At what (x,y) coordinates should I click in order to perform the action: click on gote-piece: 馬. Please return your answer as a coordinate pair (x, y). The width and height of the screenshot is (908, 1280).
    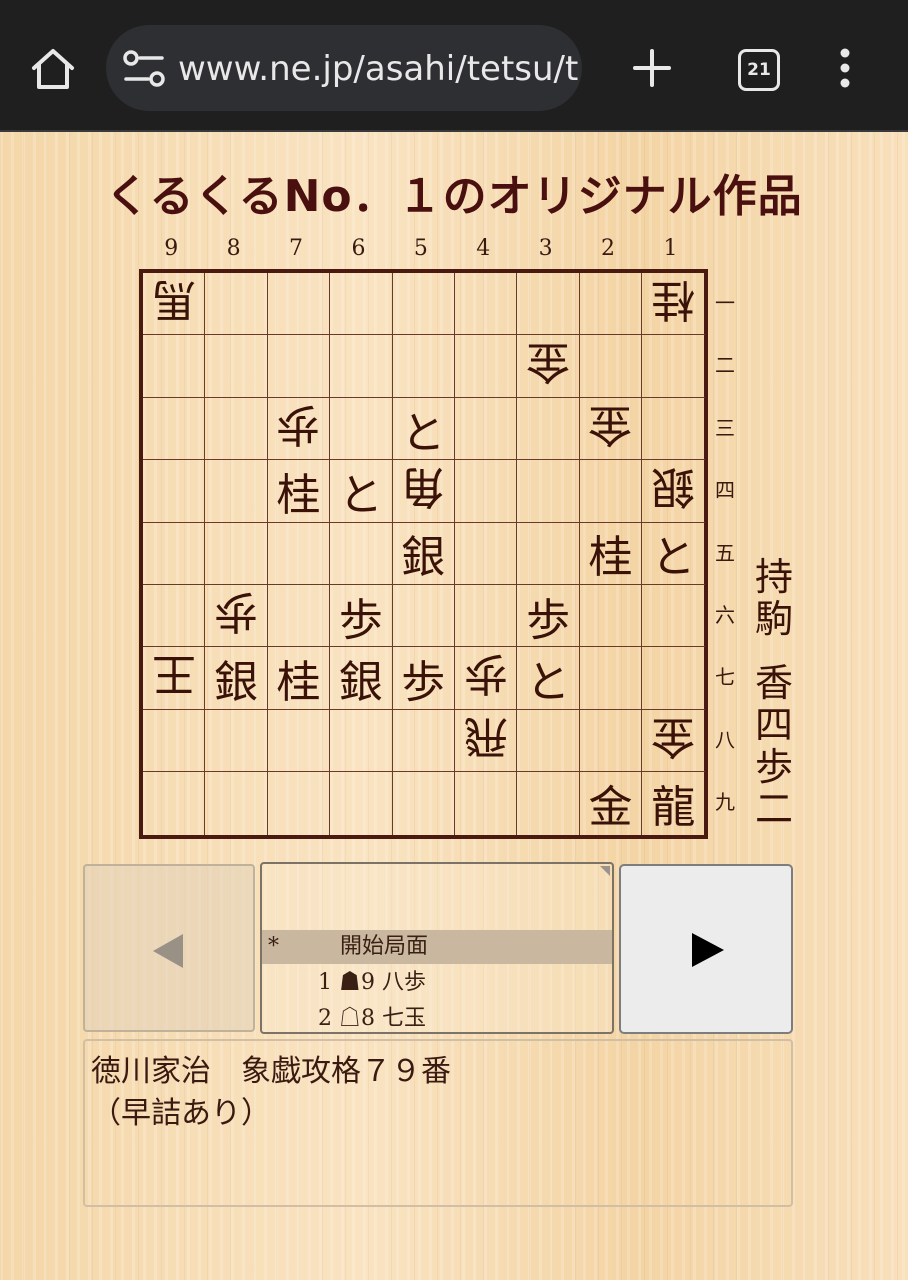
    Looking at the image, I should click on (174, 304).